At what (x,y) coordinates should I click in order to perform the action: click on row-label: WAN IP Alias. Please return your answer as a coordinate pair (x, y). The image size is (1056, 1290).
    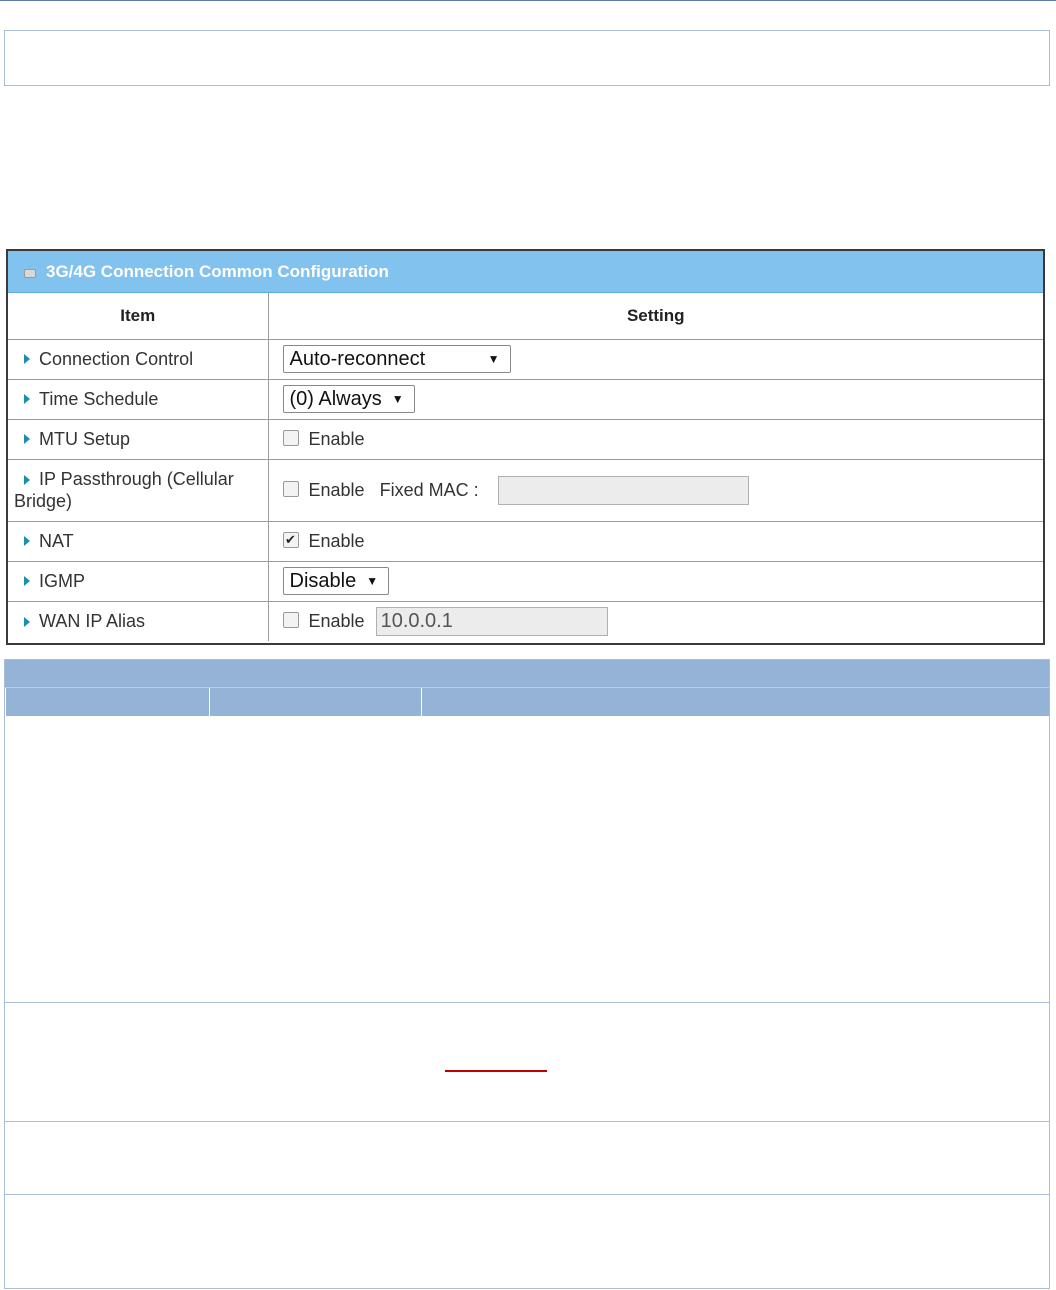
    Looking at the image, I should click on (92, 620).